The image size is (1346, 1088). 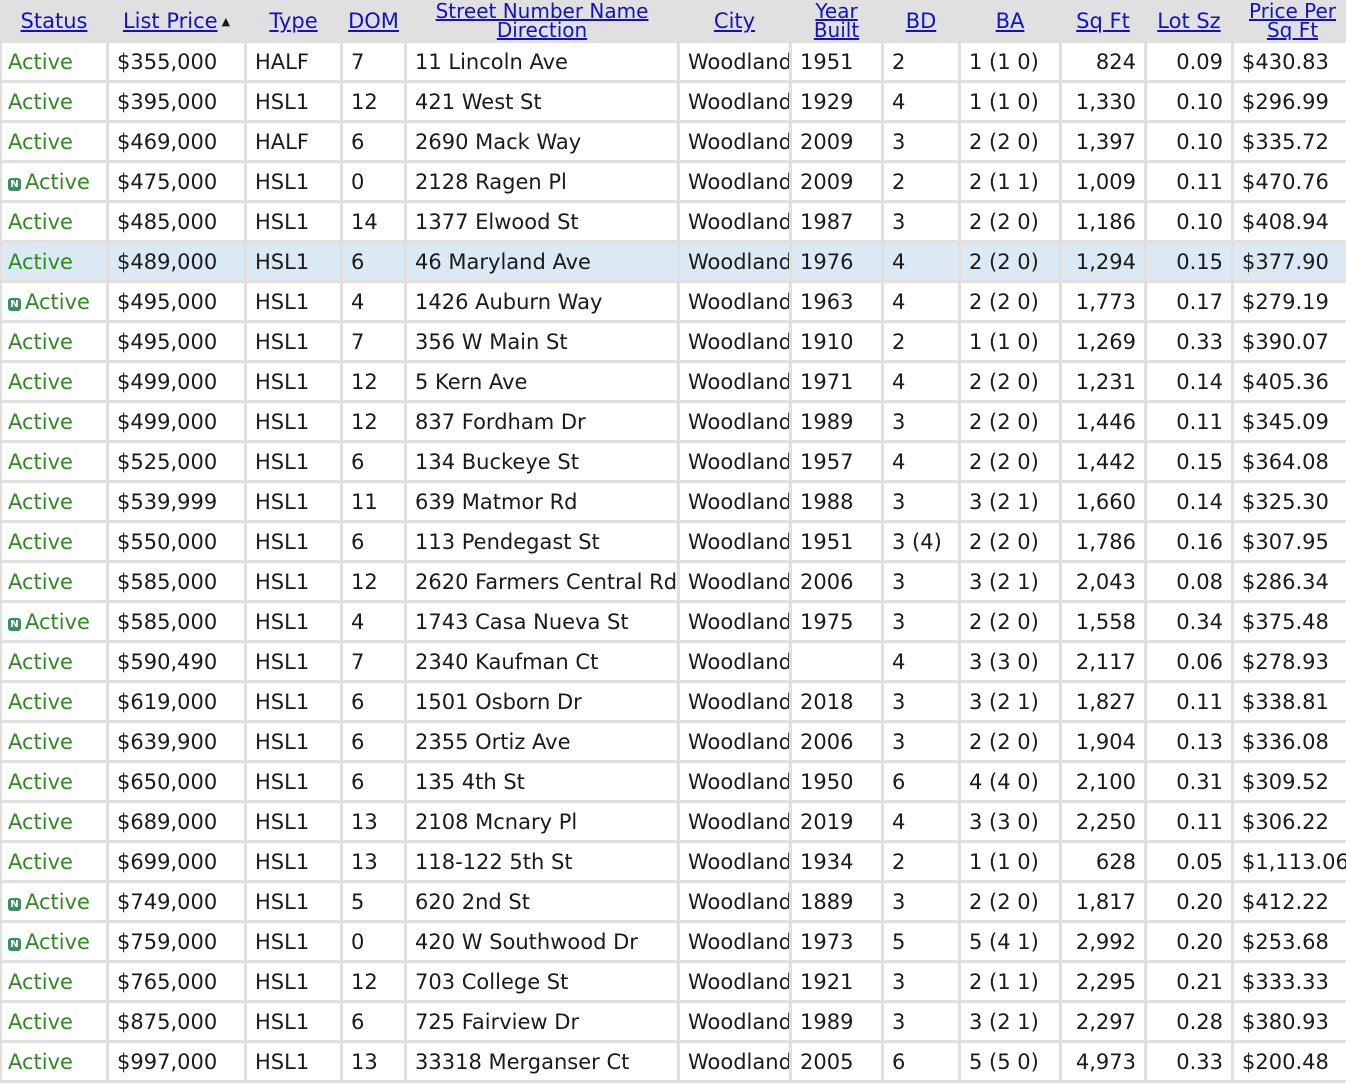 I want to click on bd-cell: 3, so click(x=921, y=141).